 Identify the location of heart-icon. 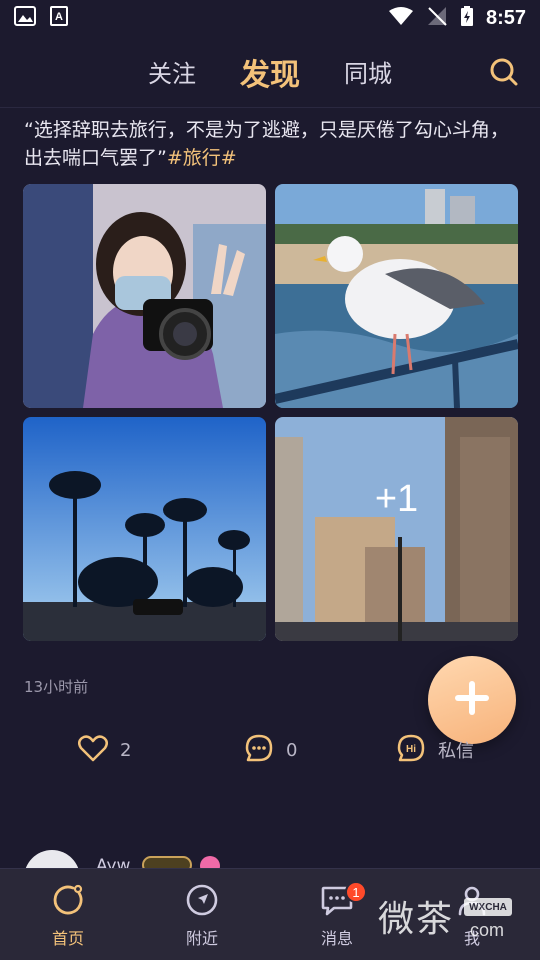
(93, 750).